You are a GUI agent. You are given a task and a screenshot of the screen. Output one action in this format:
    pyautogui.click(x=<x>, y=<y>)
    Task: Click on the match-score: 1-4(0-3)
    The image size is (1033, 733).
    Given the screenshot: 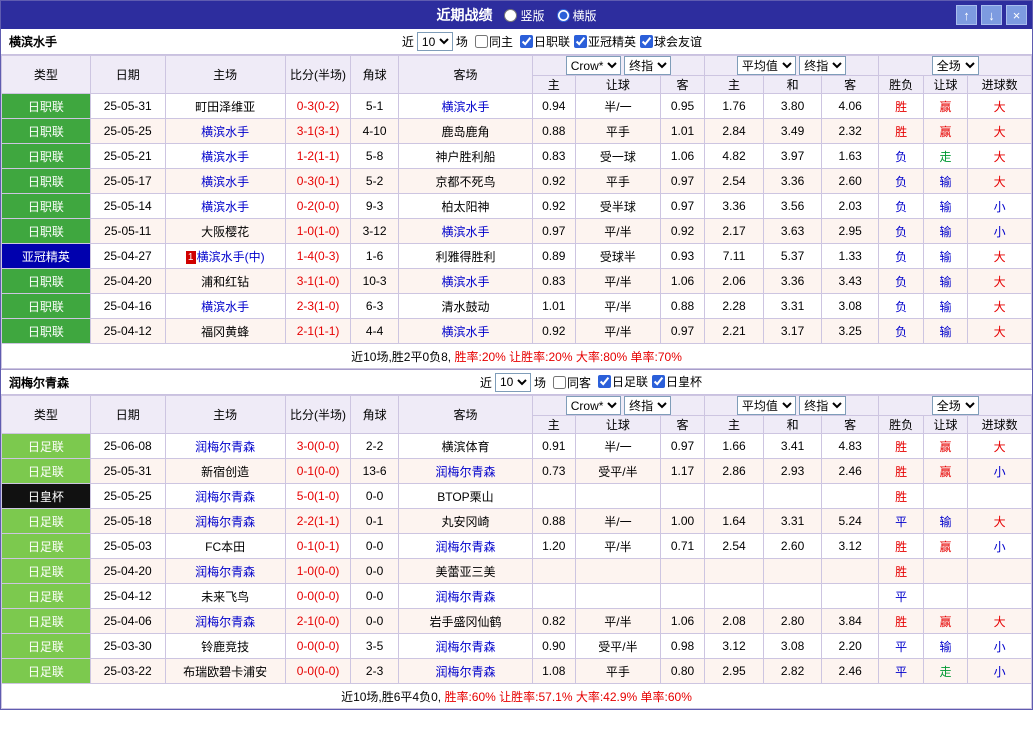 What is the action you would take?
    pyautogui.click(x=318, y=256)
    